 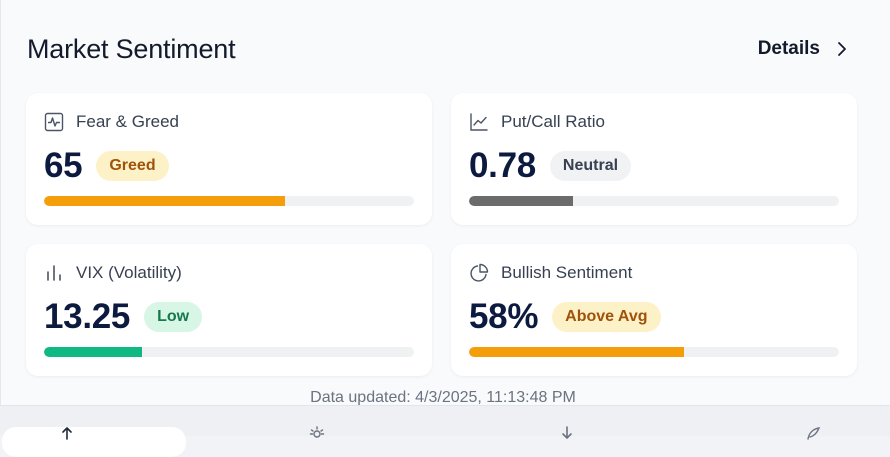 I want to click on bar-chart-icon, so click(x=54, y=273).